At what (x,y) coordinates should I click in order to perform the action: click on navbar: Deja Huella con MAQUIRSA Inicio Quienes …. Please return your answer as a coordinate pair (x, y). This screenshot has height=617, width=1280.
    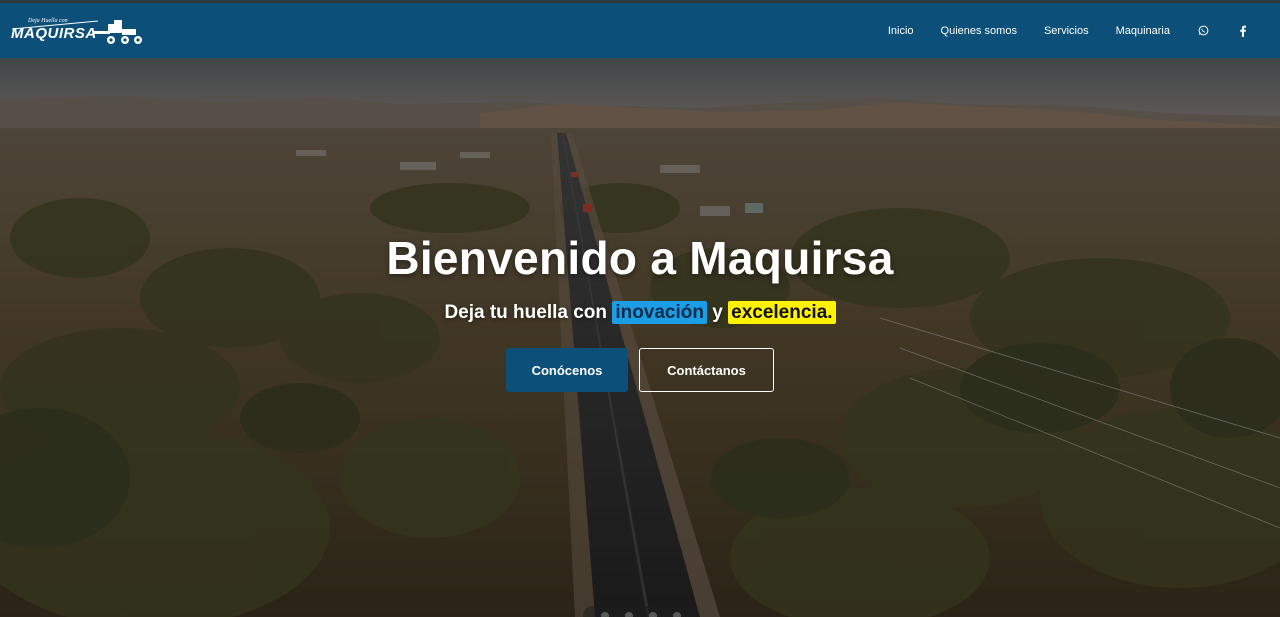
    Looking at the image, I should click on (640, 30).